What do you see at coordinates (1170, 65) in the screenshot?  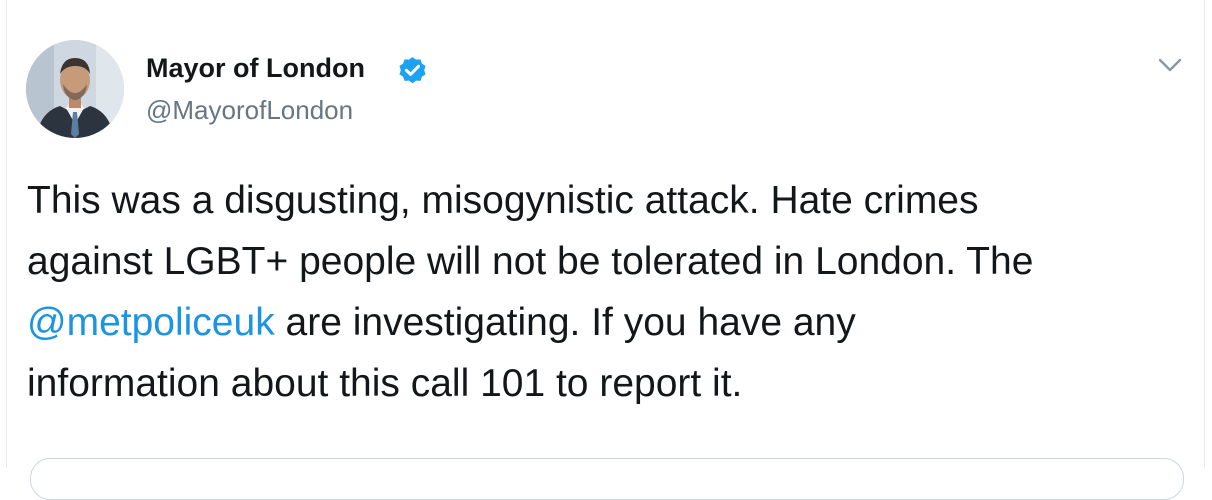 I see `chevron-down-icon` at bounding box center [1170, 65].